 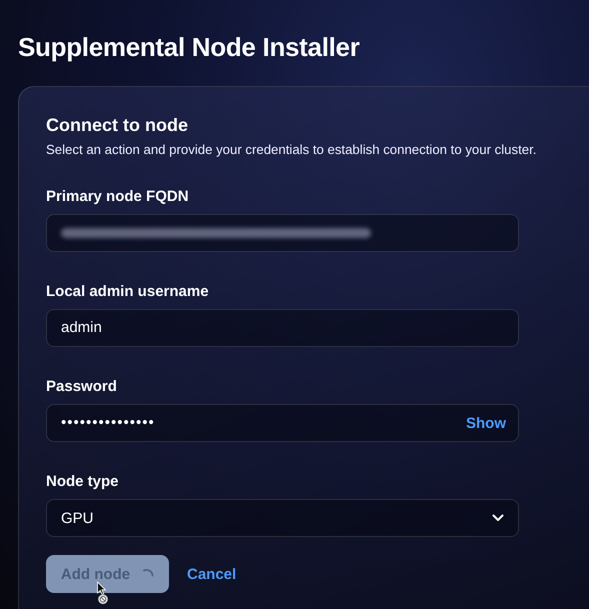 I want to click on show-password-button: Show, so click(x=486, y=423).